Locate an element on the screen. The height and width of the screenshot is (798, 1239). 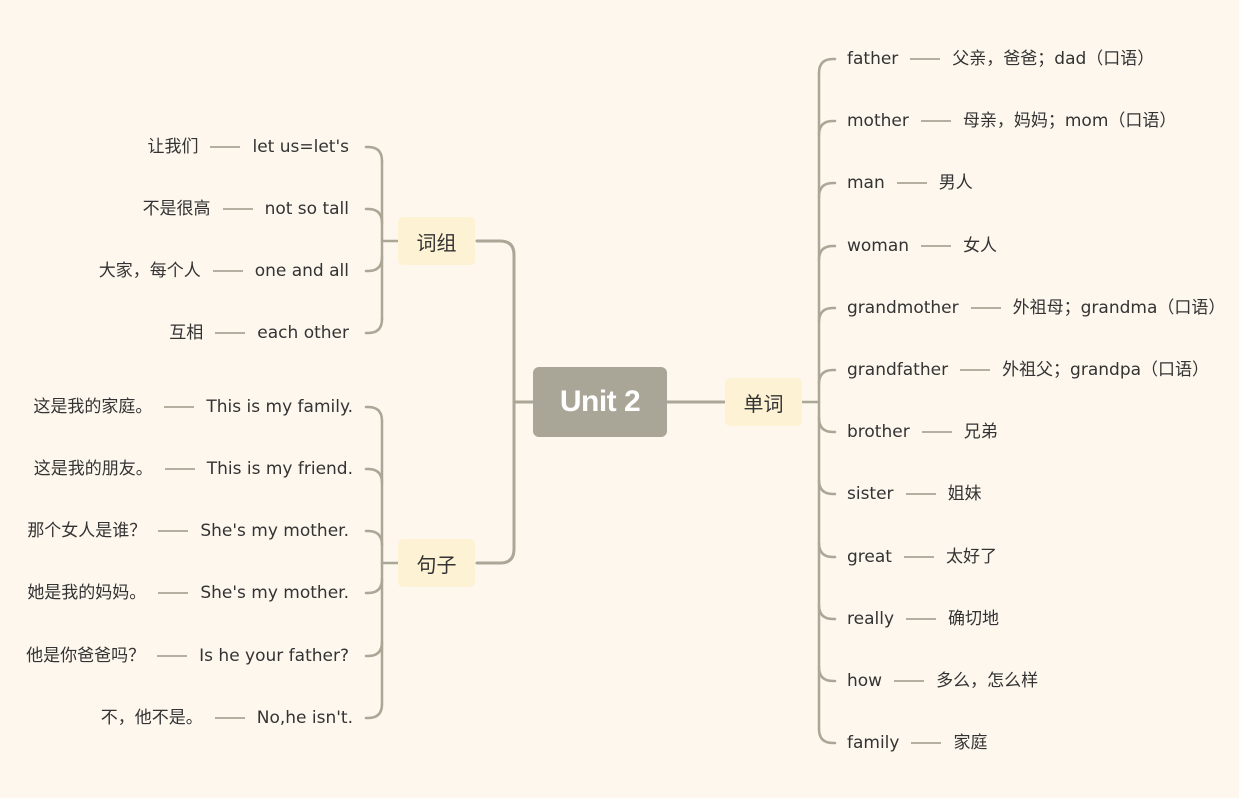
sentence-item: 这是我的朋友。 This is my friend. is located at coordinates (193, 469).